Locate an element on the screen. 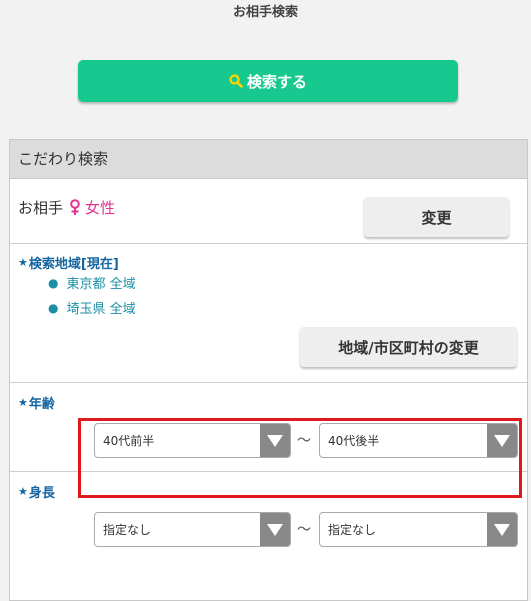 The image size is (531, 601). panel-title: こだわり検索 is located at coordinates (268, 159).